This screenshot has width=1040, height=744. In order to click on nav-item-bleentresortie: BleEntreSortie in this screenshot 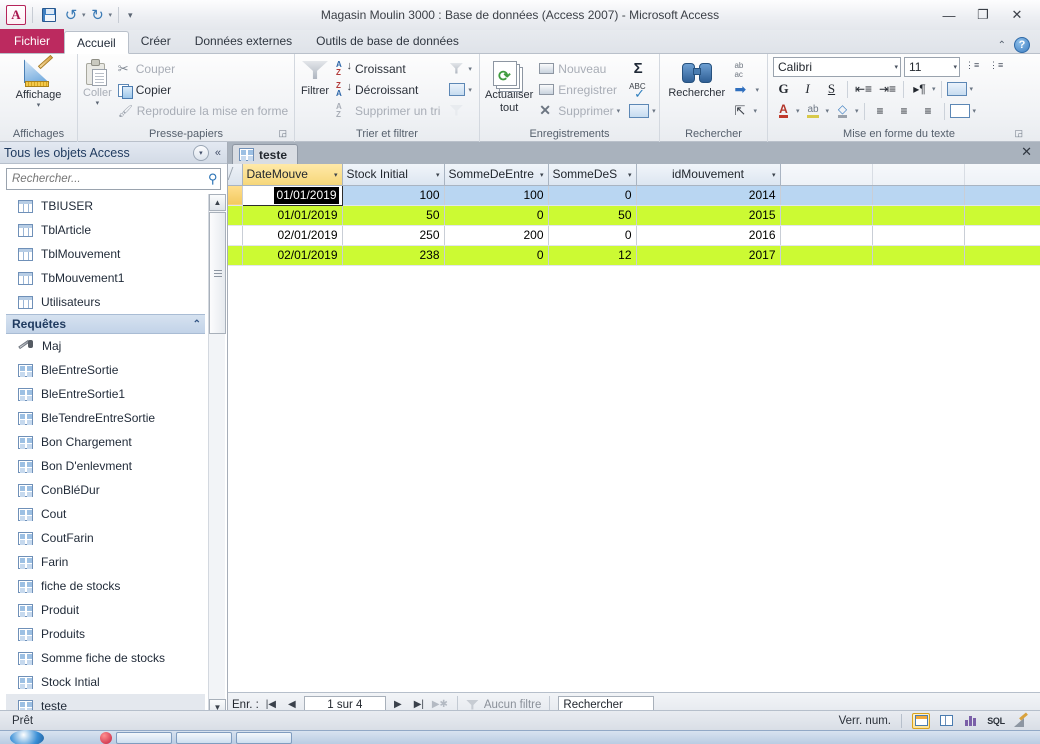, I will do `click(105, 370)`.